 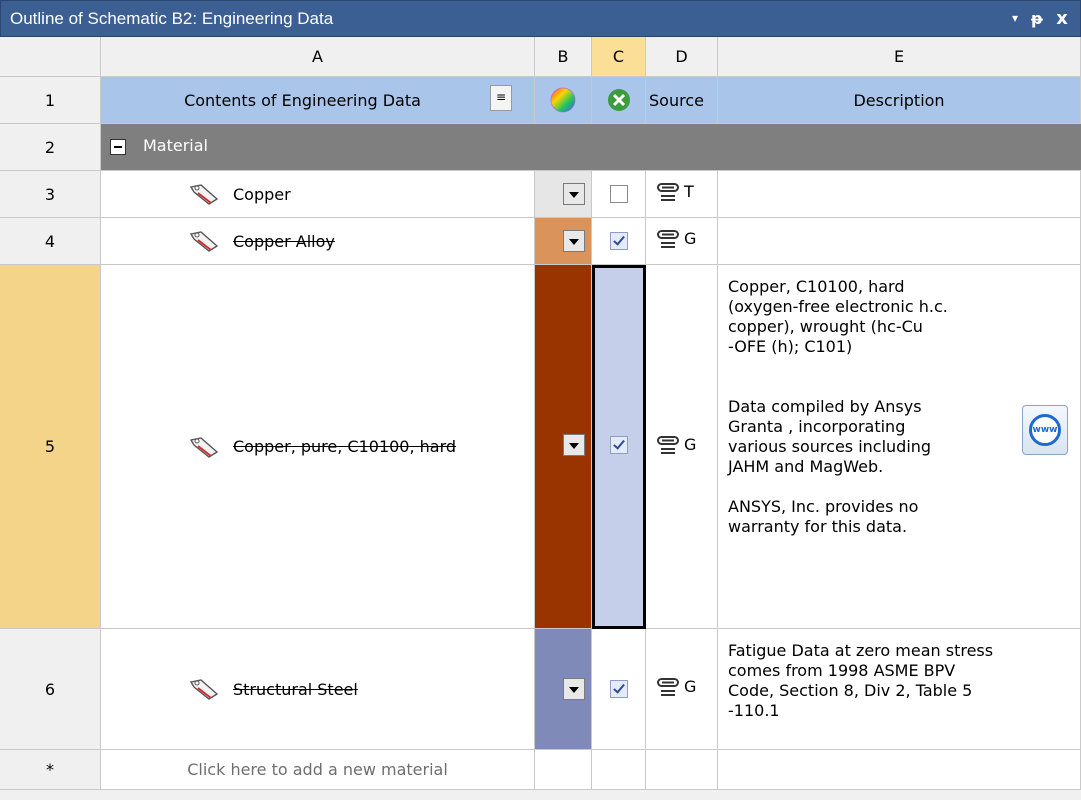 What do you see at coordinates (262, 194) in the screenshot?
I see `material-name: Copper` at bounding box center [262, 194].